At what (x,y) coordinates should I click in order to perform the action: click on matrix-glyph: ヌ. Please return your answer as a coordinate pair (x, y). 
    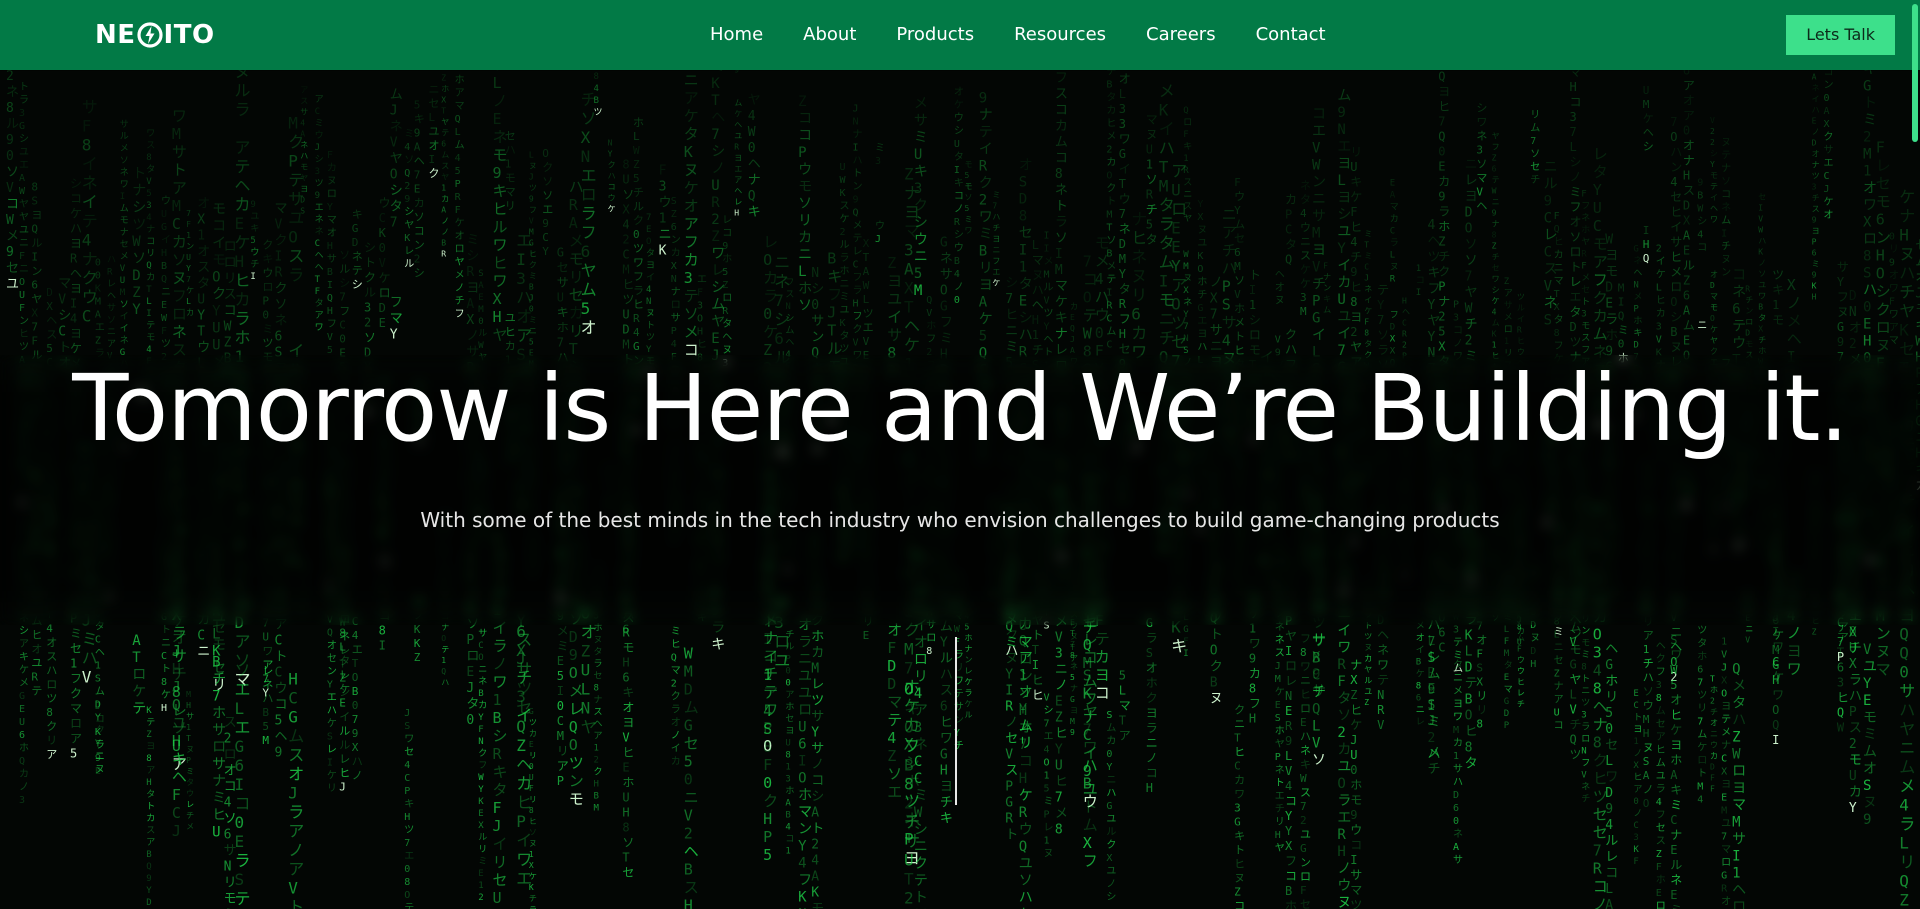
    Looking at the image, I should click on (650, 314).